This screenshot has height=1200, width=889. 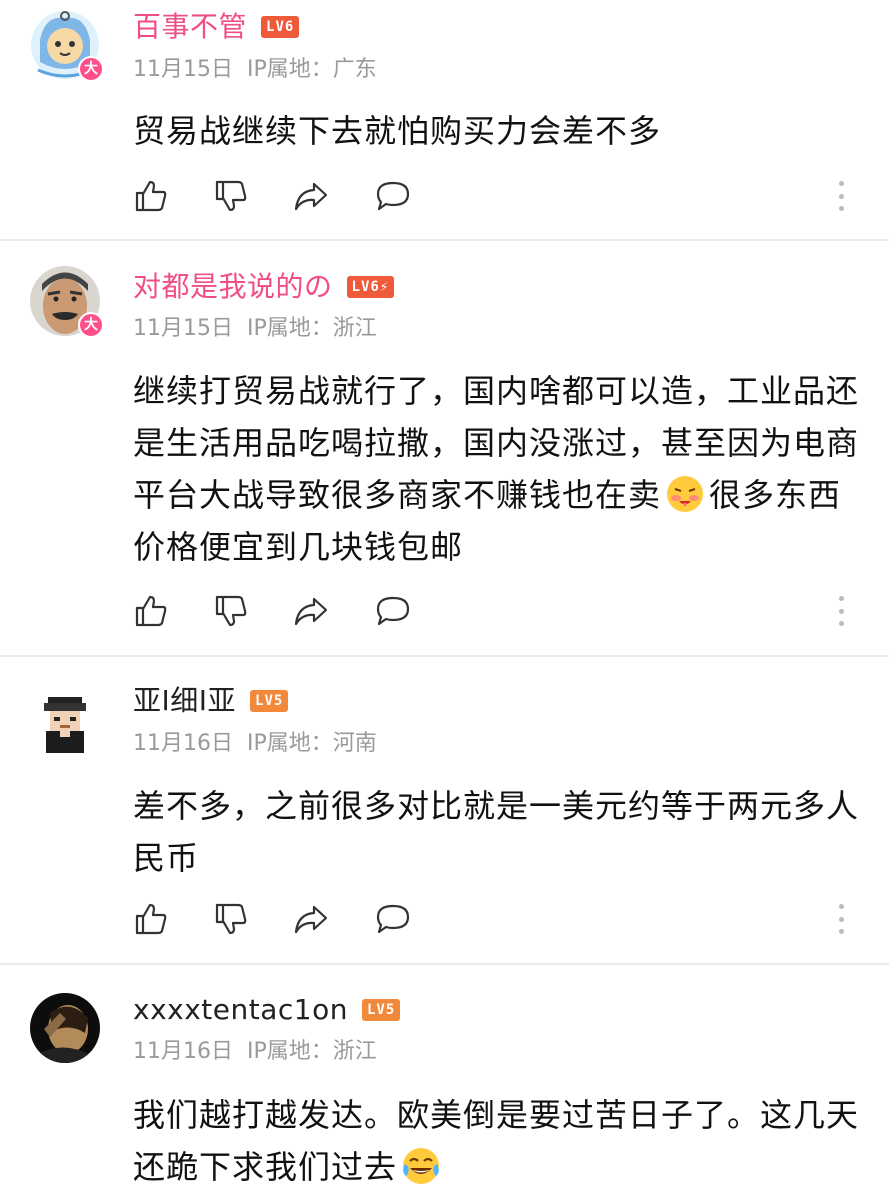 What do you see at coordinates (496, 832) in the screenshot?
I see `comment-text: 差不多，之前很多对比就是一美元约等于两元多人民币` at bounding box center [496, 832].